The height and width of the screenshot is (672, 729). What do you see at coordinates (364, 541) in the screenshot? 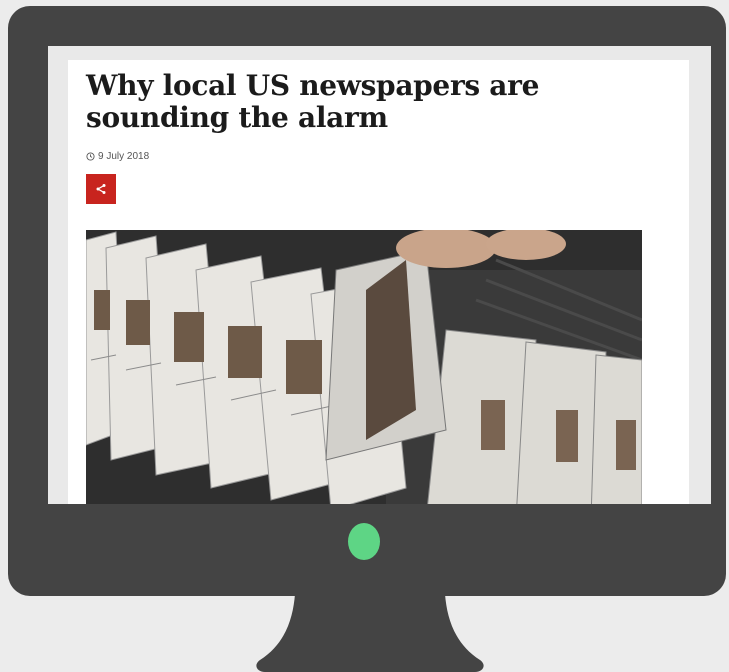
I see `power-indicator` at bounding box center [364, 541].